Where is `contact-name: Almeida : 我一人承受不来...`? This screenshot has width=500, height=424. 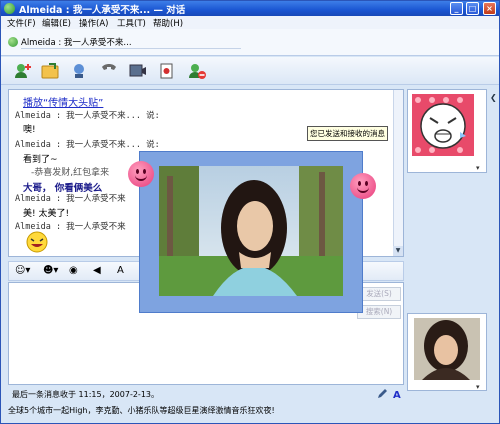
contact-name: Almeida : 我一人承受不来... is located at coordinates (76, 43).